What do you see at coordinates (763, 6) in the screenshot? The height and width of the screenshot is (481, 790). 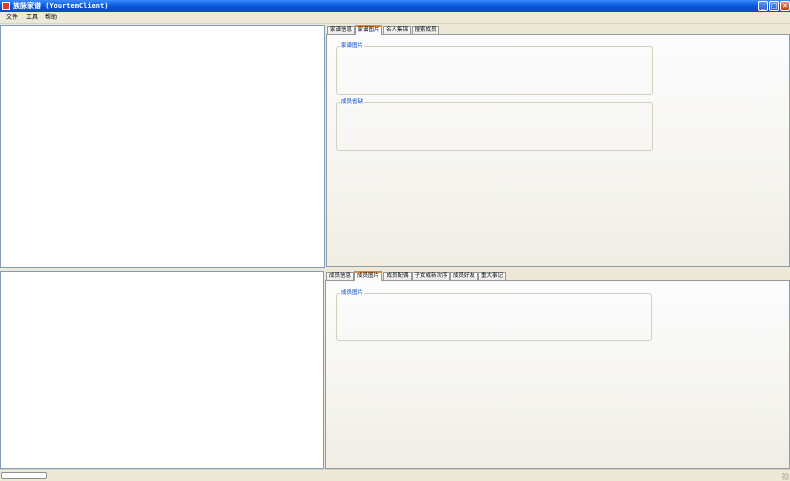 I see `minimize-button: _` at bounding box center [763, 6].